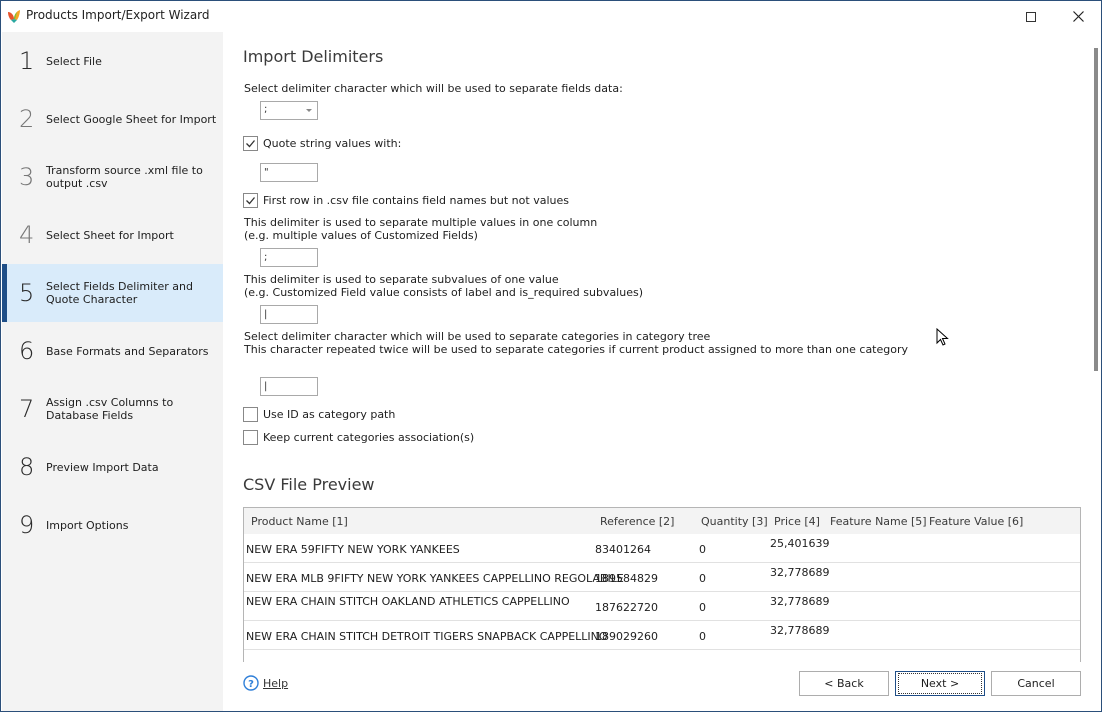 This screenshot has width=1102, height=712. Describe the element at coordinates (976, 521) in the screenshot. I see `column-header-feature-value: Feature Value [6]` at that location.